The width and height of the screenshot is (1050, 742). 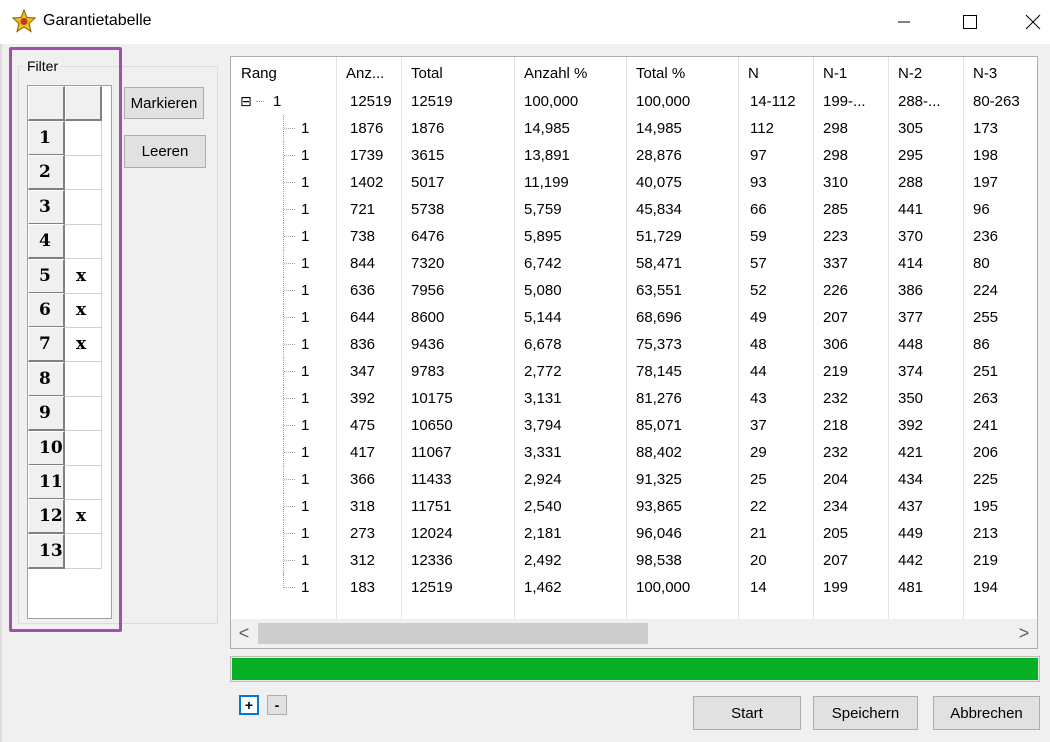 I want to click on cell-5: 49, so click(x=758, y=317).